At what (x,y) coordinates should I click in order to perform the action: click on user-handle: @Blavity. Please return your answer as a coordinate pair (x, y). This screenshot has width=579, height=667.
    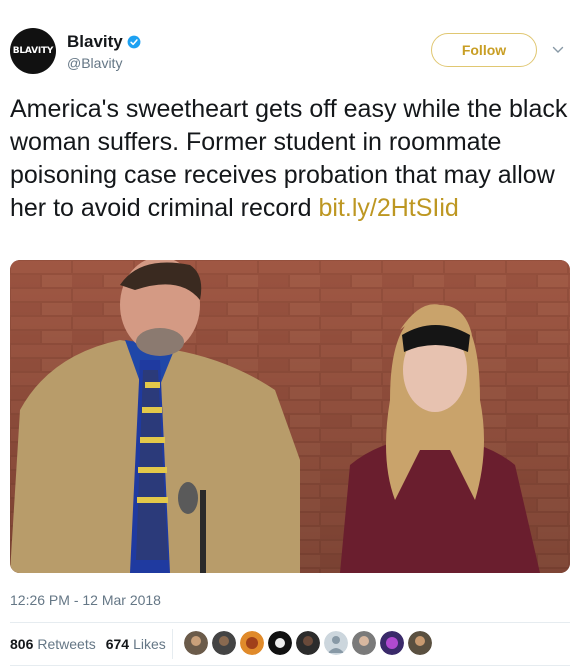
    Looking at the image, I should click on (94, 63).